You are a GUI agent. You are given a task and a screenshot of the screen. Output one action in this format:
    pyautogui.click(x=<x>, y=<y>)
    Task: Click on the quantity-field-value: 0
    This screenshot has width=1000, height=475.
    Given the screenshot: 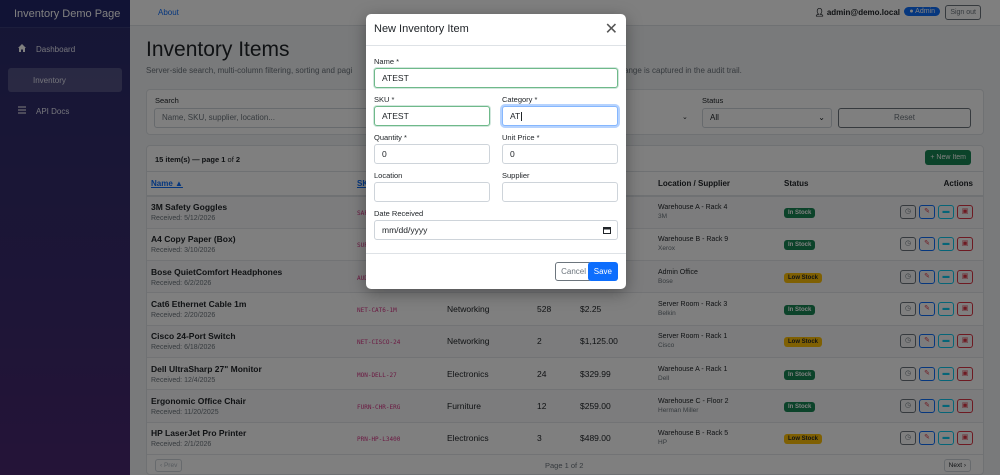 What is the action you would take?
    pyautogui.click(x=384, y=154)
    